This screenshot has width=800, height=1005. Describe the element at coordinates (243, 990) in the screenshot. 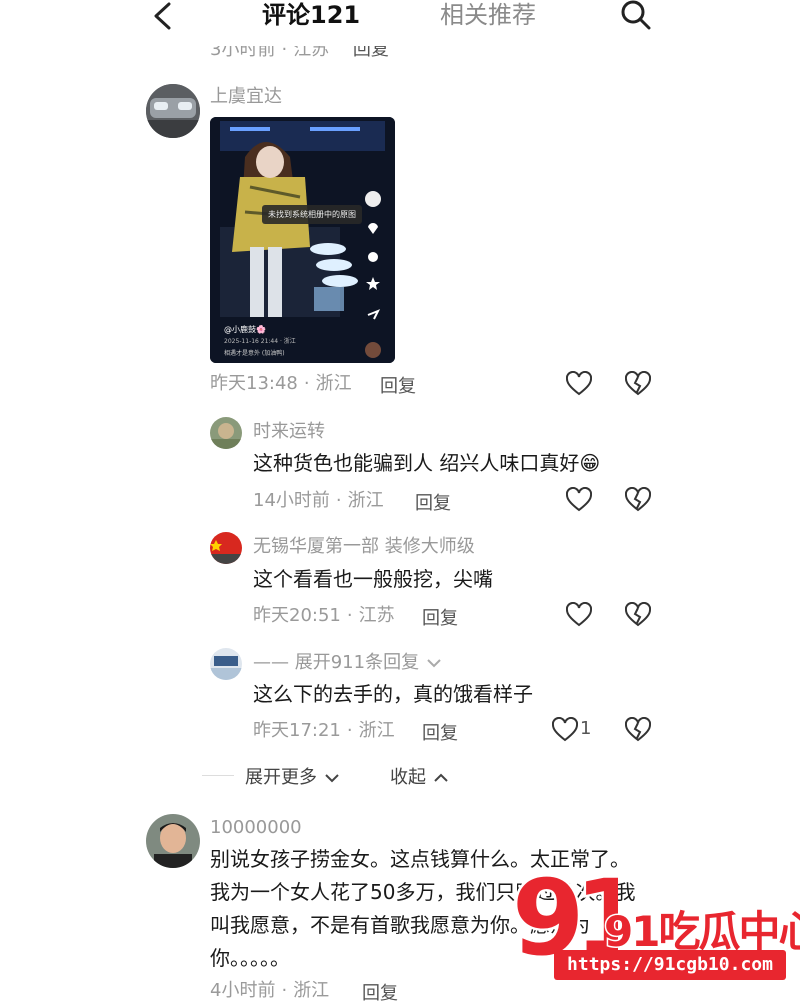

I see `comment-time: 4小时前` at that location.